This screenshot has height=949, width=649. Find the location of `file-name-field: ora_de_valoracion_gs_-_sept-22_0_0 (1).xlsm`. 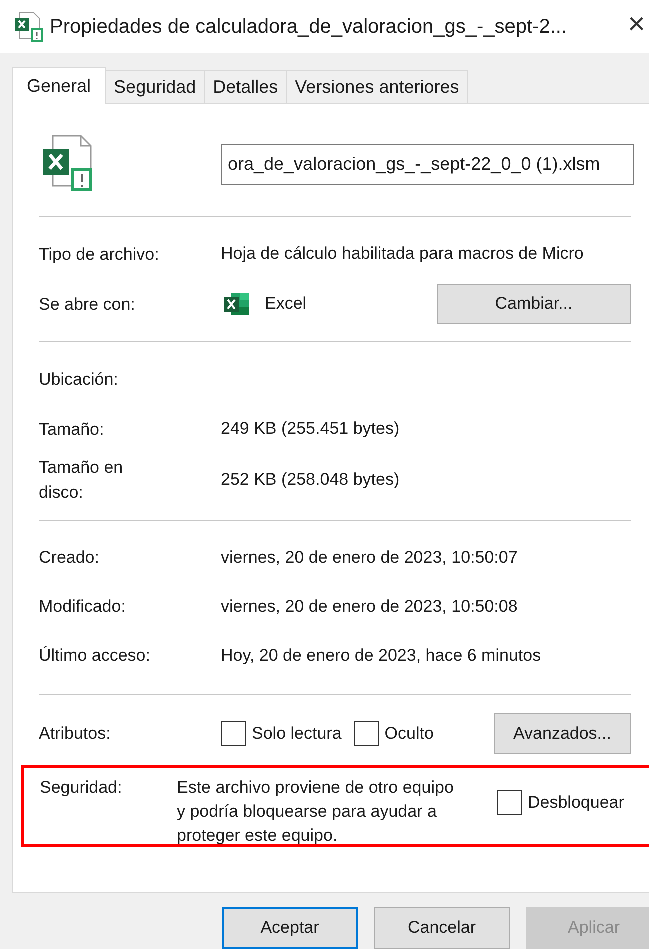

file-name-field: ora_de_valoracion_gs_-_sept-22_0_0 (1).xlsm is located at coordinates (427, 164).